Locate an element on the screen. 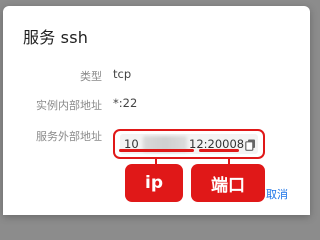 The width and height of the screenshot is (320, 240). port-annotation: 端口 is located at coordinates (228, 183).